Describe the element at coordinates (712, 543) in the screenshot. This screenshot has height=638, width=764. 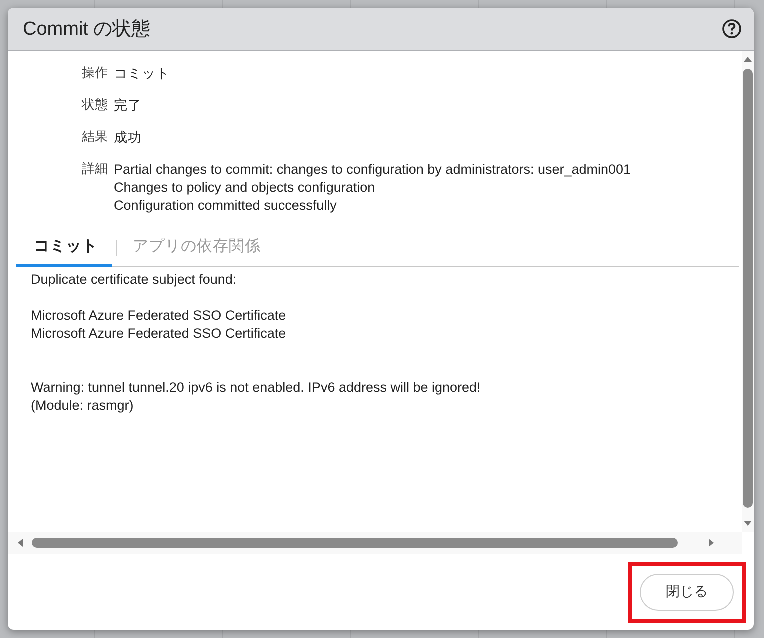
I see `scroll-right-icon` at that location.